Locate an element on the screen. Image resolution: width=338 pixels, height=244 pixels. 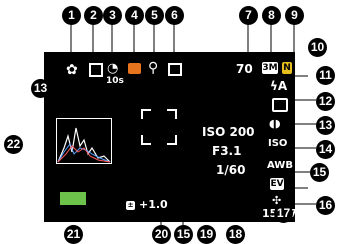
callout-11: 11 is located at coordinates (325, 75).